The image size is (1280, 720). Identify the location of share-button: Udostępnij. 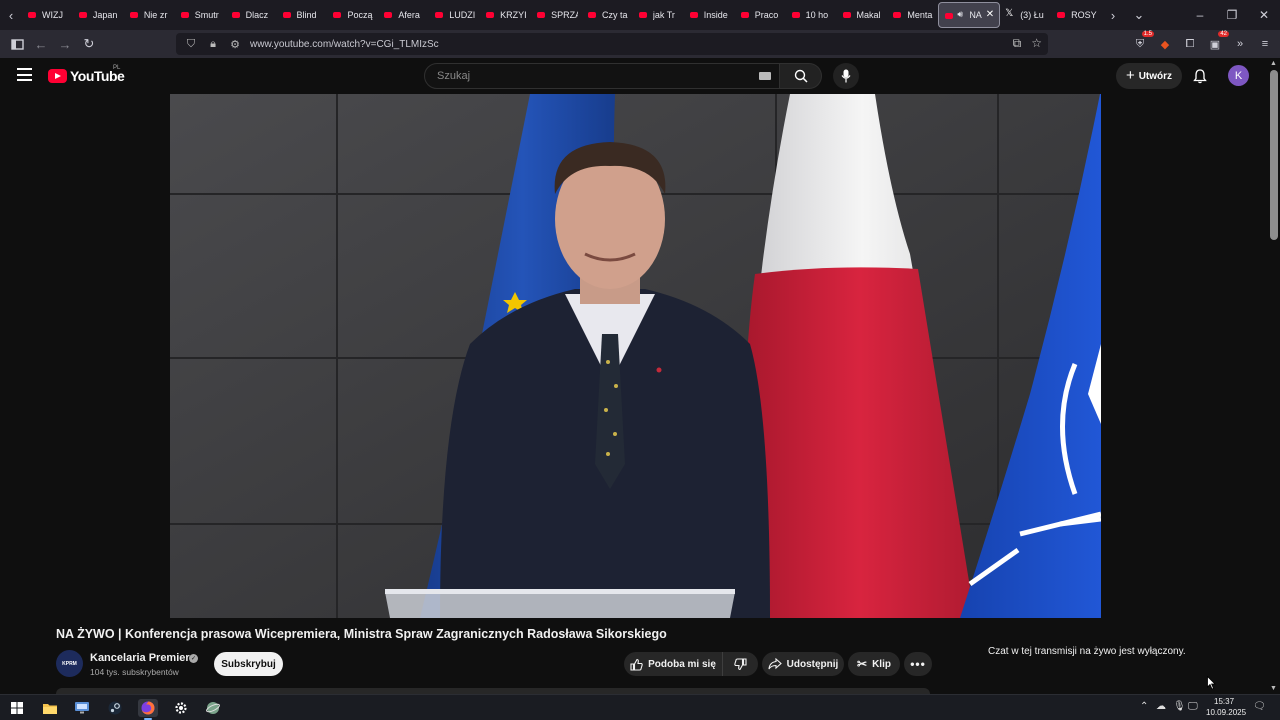
(803, 664).